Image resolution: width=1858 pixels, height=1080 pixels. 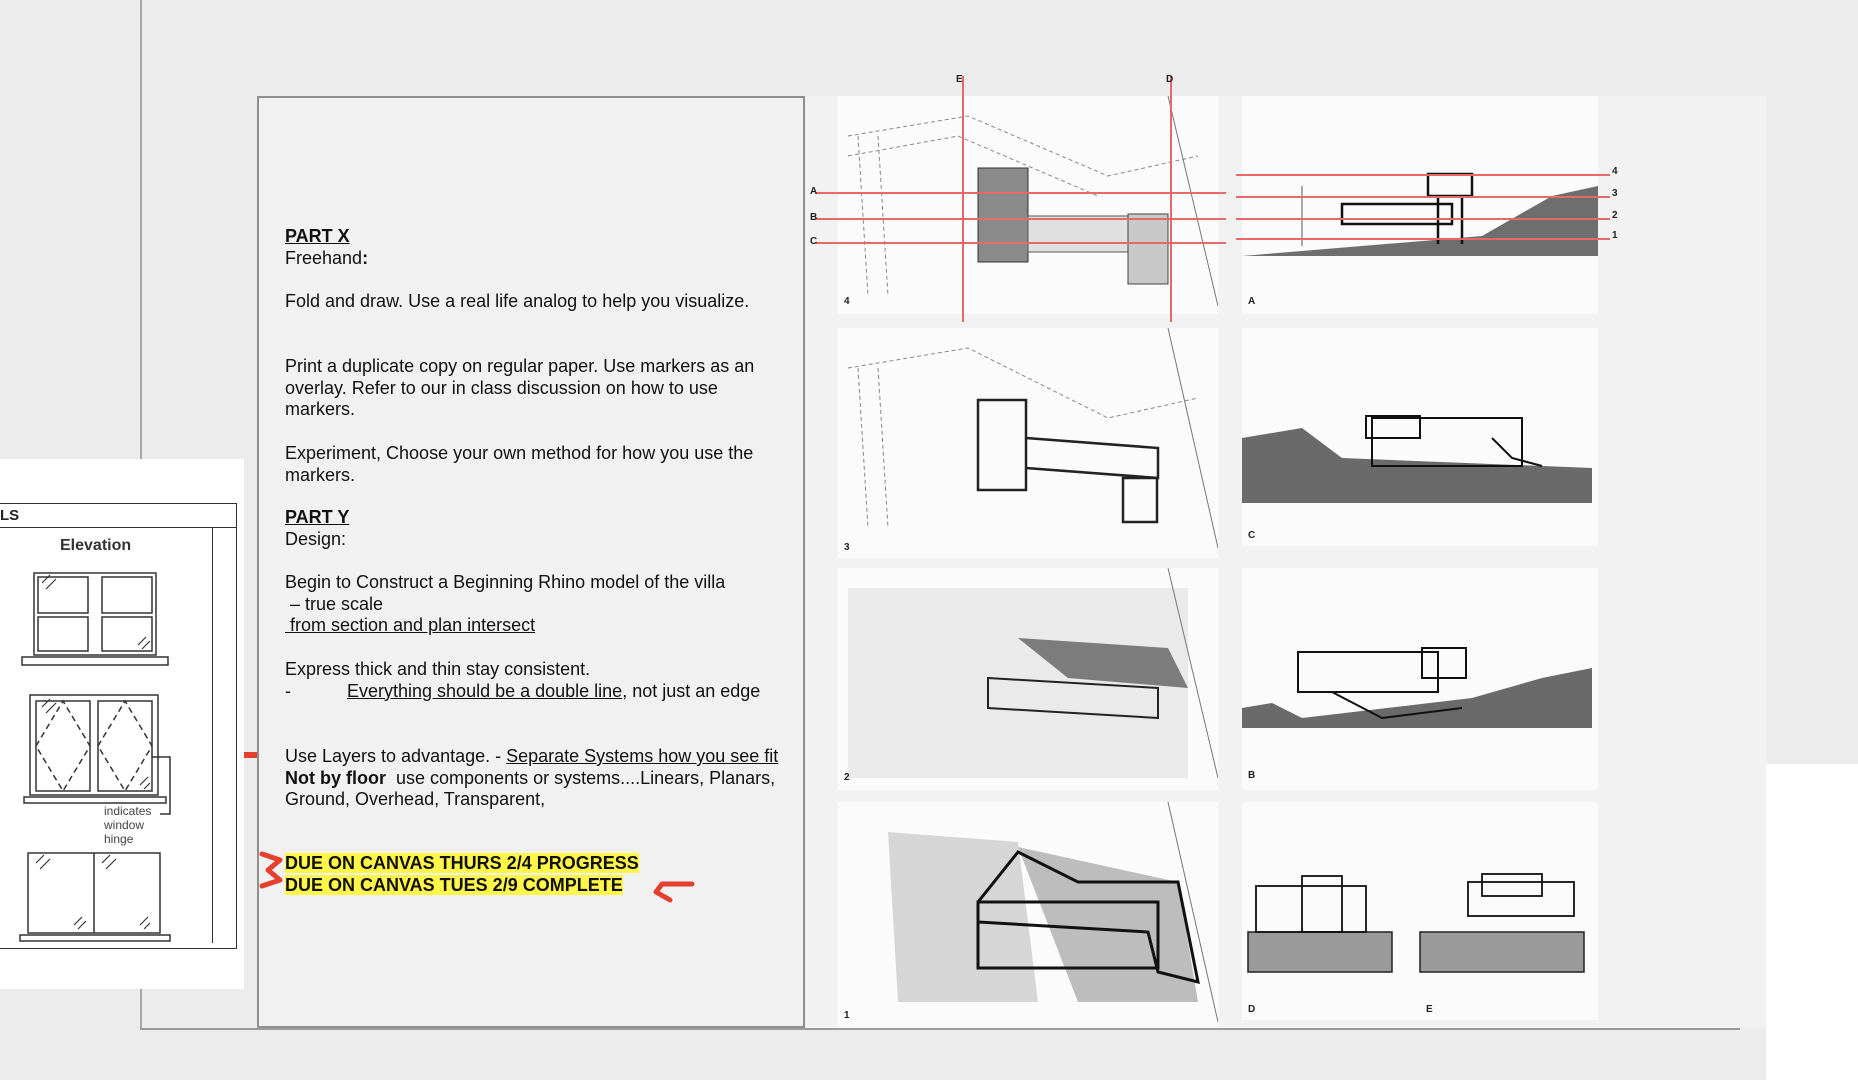 What do you see at coordinates (847, 1015) in the screenshot?
I see `plan-1-label: 1` at bounding box center [847, 1015].